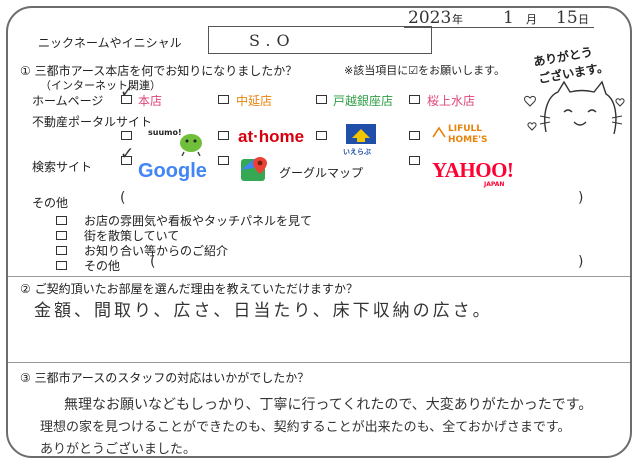 This screenshot has width=640, height=466. Describe the element at coordinates (254, 169) in the screenshot. I see `google-maps-icon` at that location.